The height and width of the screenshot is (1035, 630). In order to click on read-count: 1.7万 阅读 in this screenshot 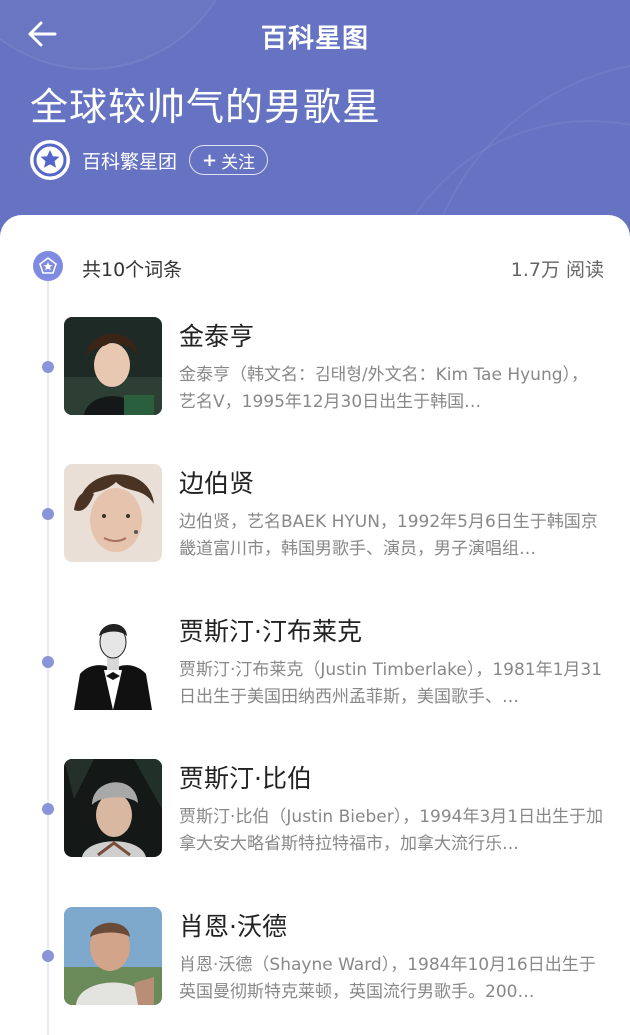, I will do `click(557, 270)`.